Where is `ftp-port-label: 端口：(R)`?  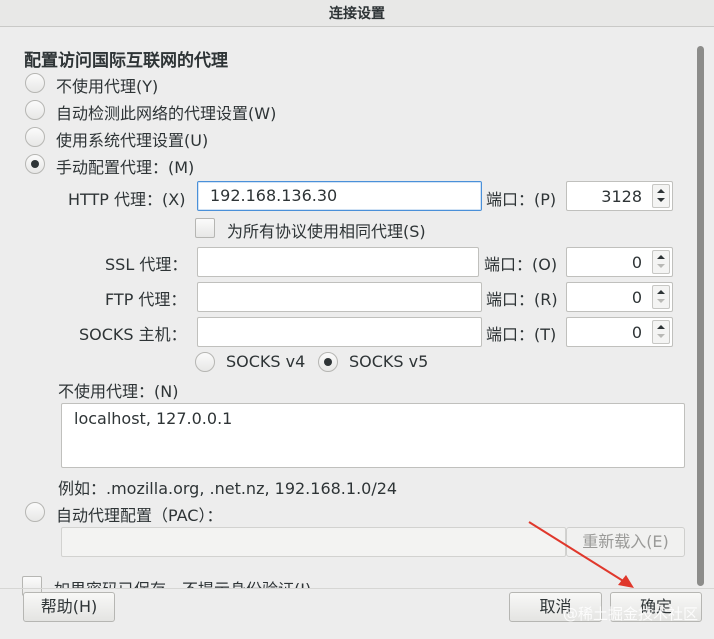 ftp-port-label: 端口：(R) is located at coordinates (522, 299).